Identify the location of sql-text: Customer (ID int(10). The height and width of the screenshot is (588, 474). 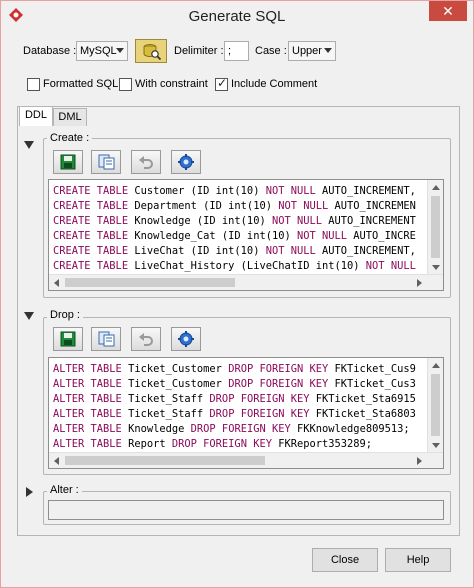
(197, 191).